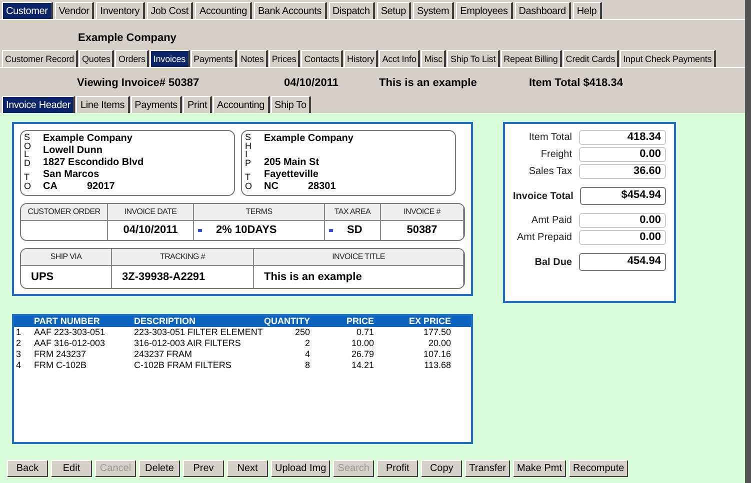 Image resolution: width=751 pixels, height=483 pixels. What do you see at coordinates (272, 187) in the screenshot?
I see `address-state: NC` at bounding box center [272, 187].